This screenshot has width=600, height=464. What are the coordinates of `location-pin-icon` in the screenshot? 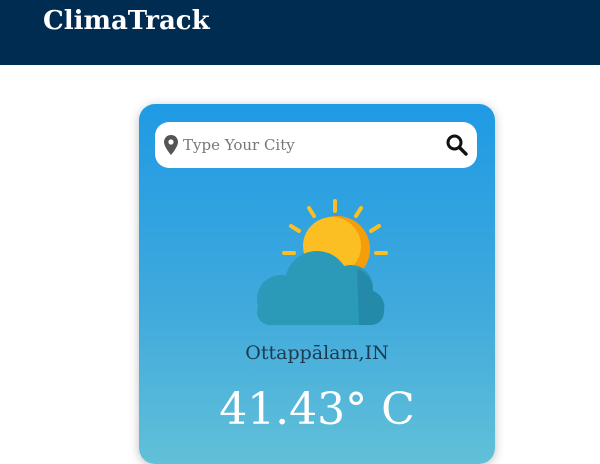 It's located at (171, 145).